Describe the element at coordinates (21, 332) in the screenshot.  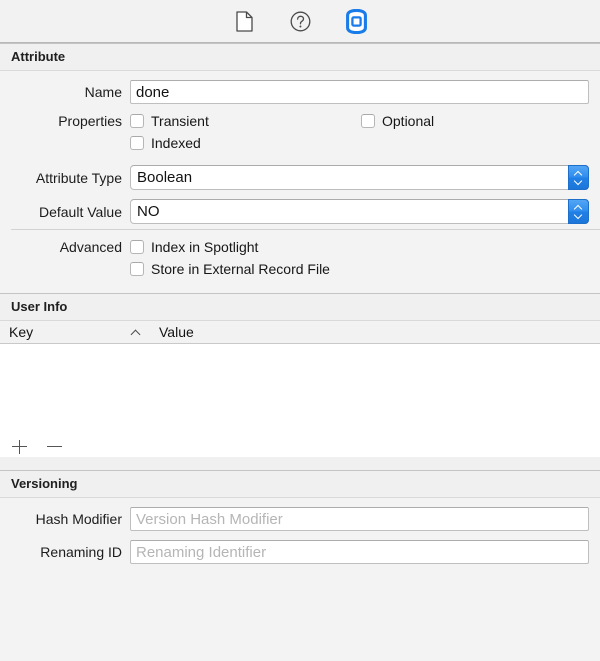
I see `column-header-key-label: Key` at that location.